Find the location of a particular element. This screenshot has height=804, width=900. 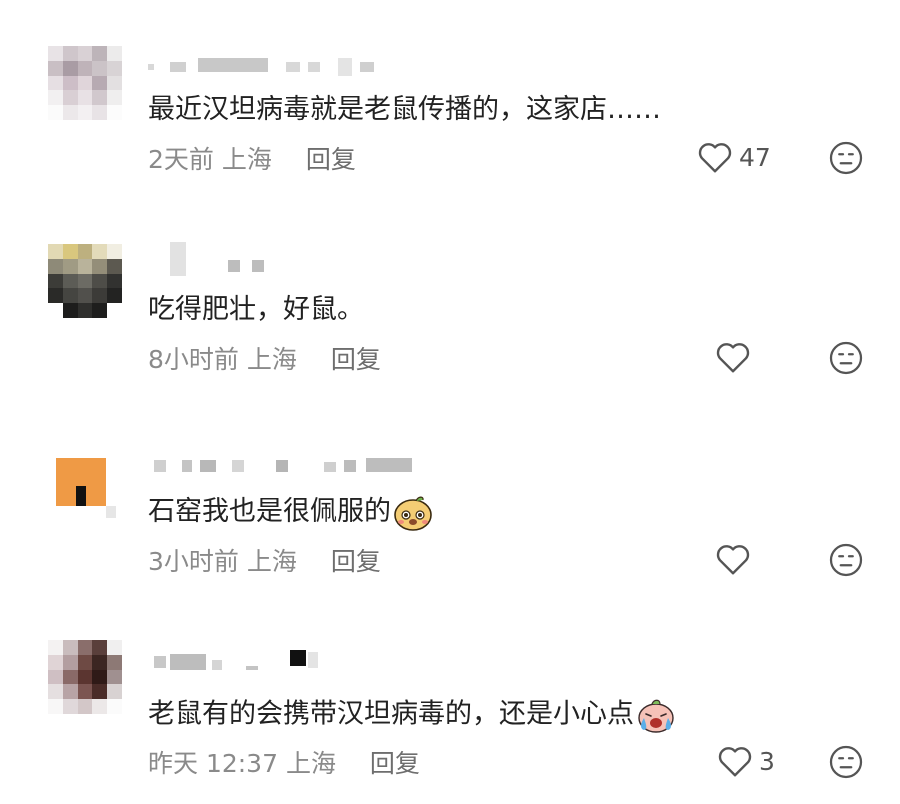

comment-text-content: 石窑我也是很佩服的 is located at coordinates (269, 511).